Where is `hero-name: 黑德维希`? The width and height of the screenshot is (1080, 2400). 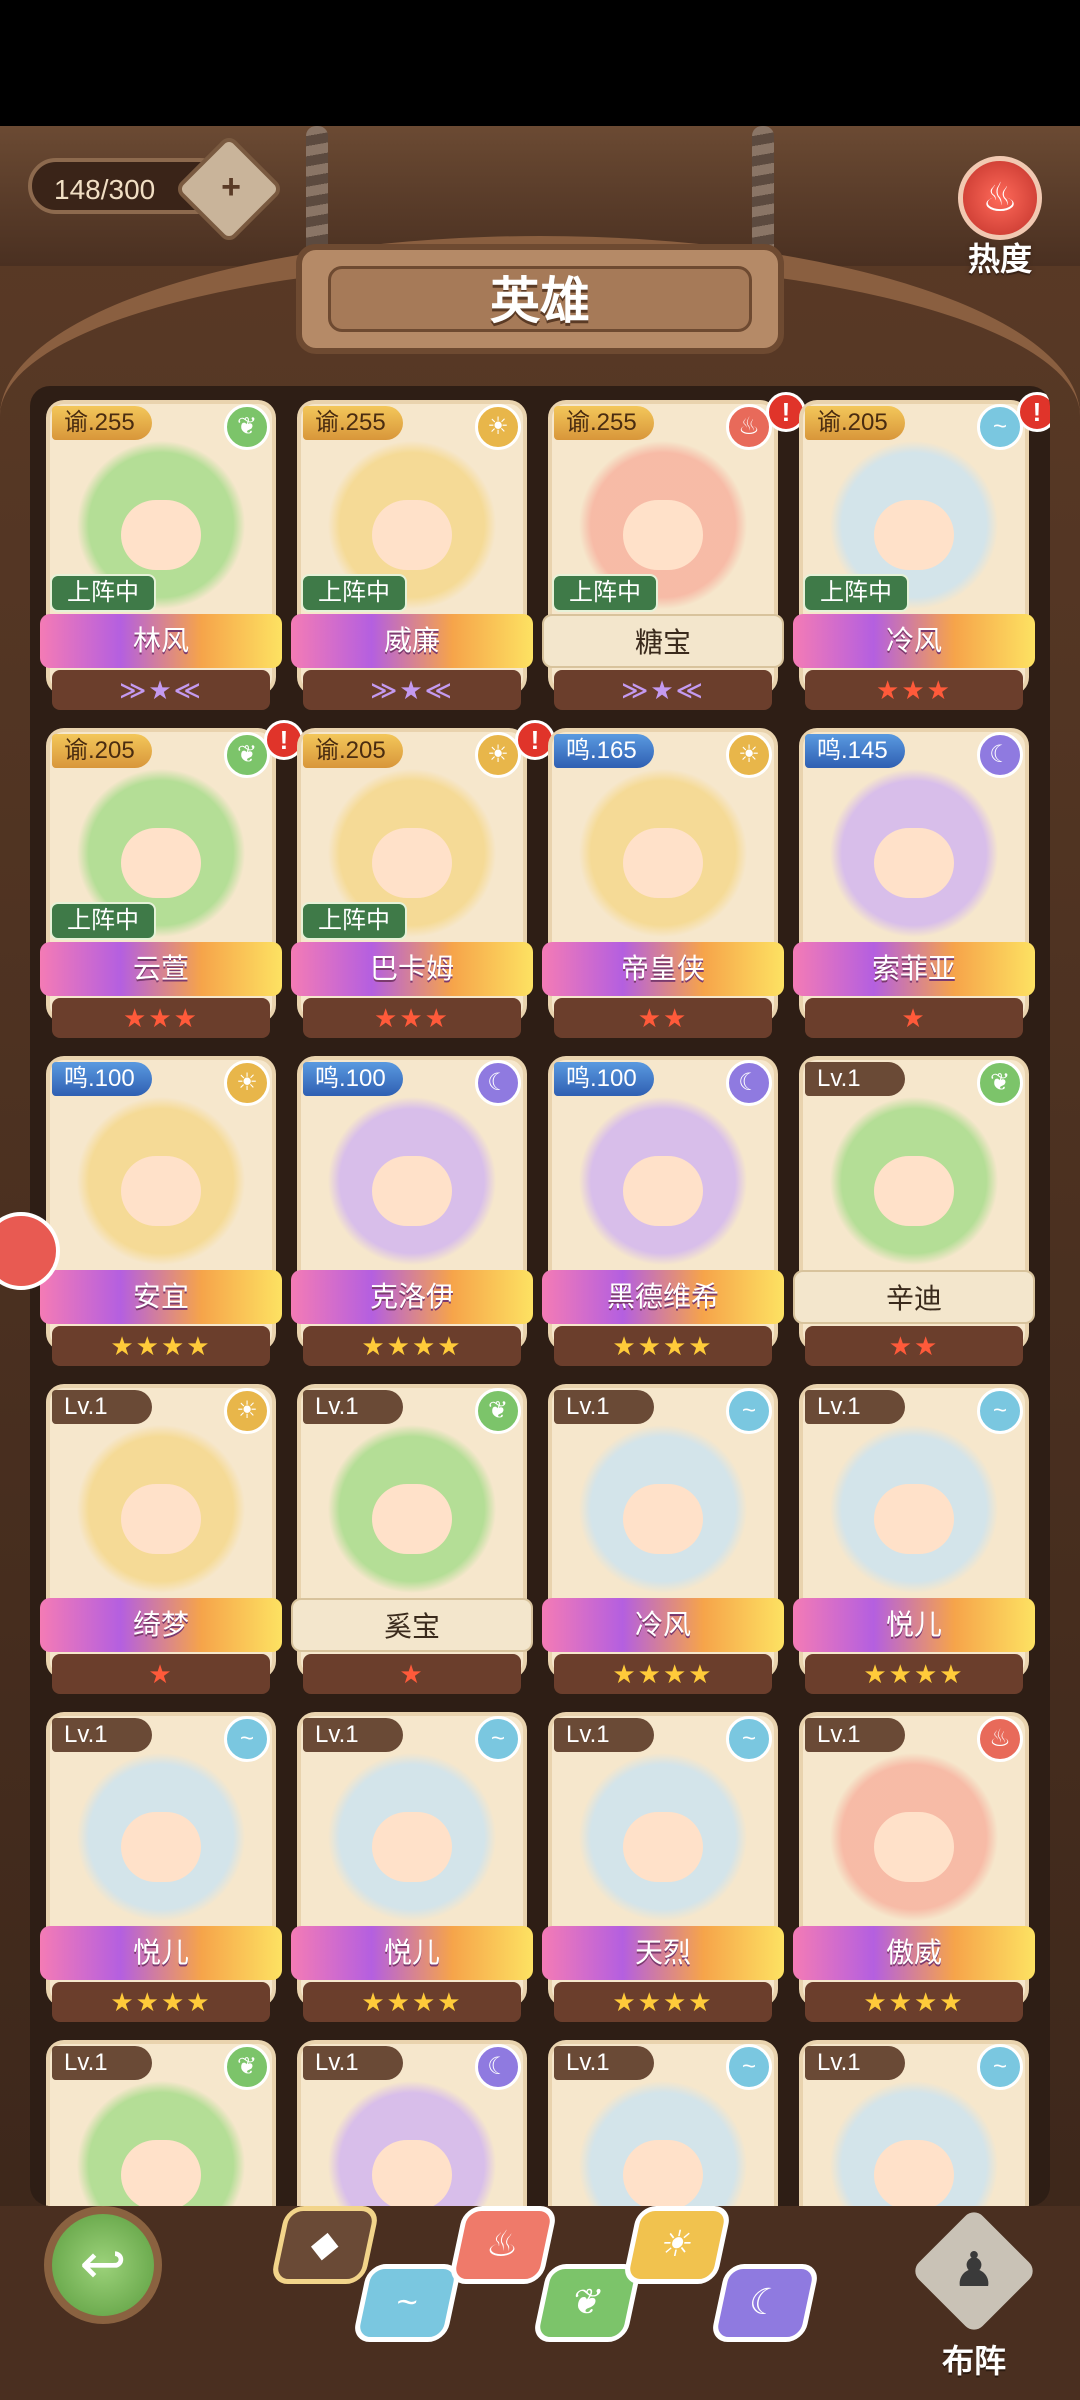
hero-name: 黑德维希 is located at coordinates (663, 1297).